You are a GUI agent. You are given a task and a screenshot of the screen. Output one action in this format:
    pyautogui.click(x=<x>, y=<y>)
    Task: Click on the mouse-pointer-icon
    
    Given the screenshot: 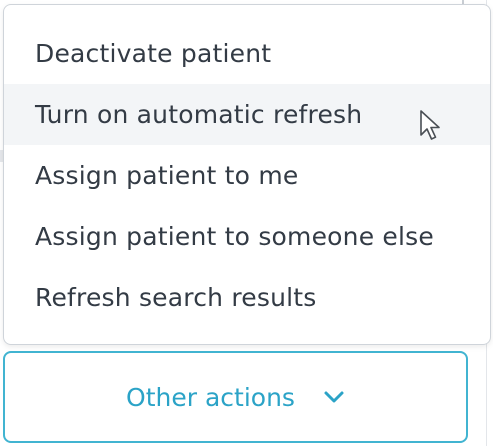 What is the action you would take?
    pyautogui.click(x=430, y=125)
    